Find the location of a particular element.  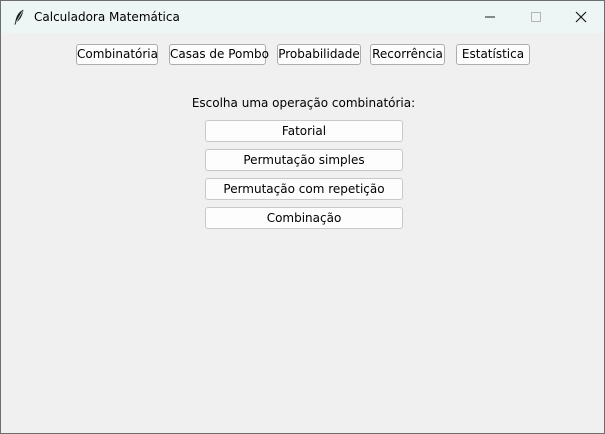

window-title: Calculadora Matemática is located at coordinates (107, 17).